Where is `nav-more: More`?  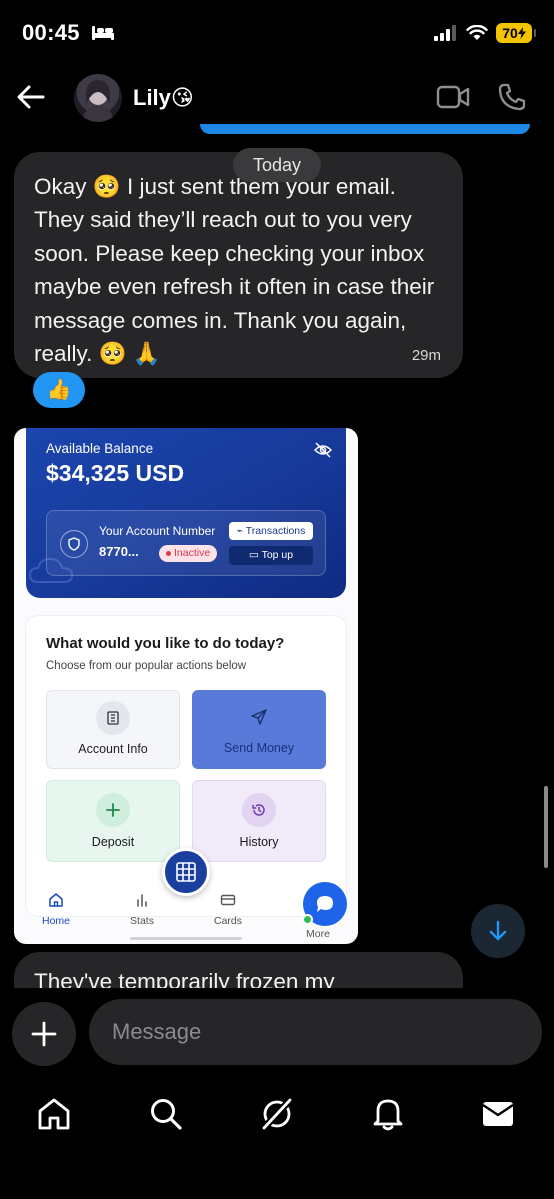
nav-more: More is located at coordinates (318, 934).